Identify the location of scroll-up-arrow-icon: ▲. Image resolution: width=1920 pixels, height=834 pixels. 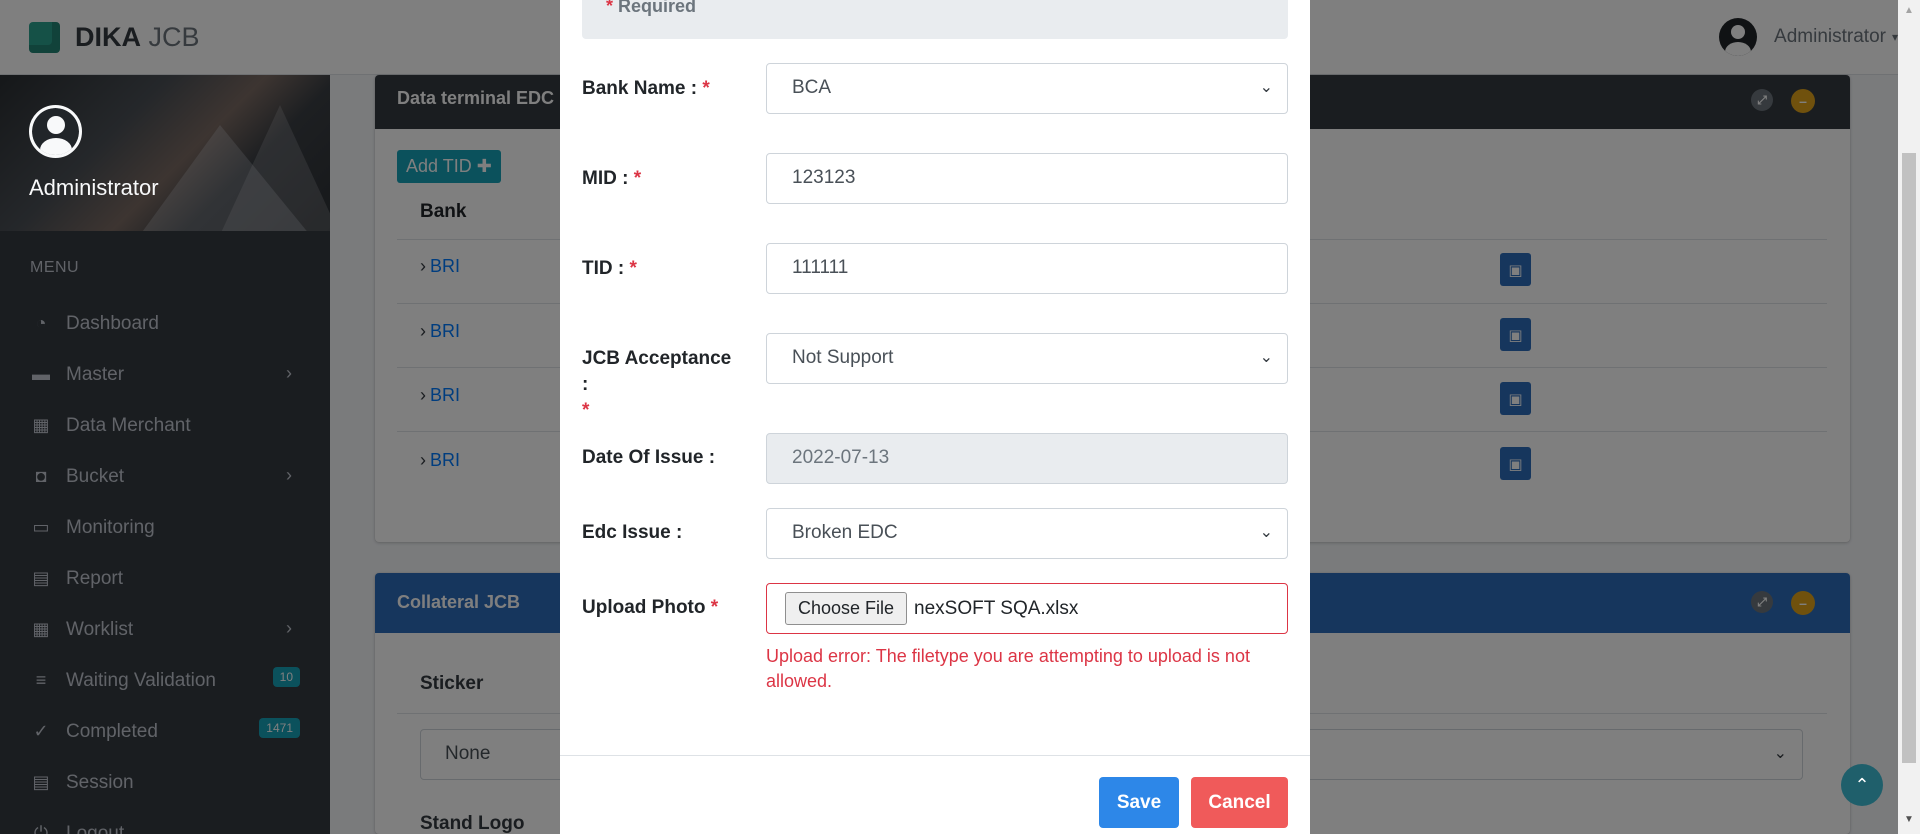
(1909, 10).